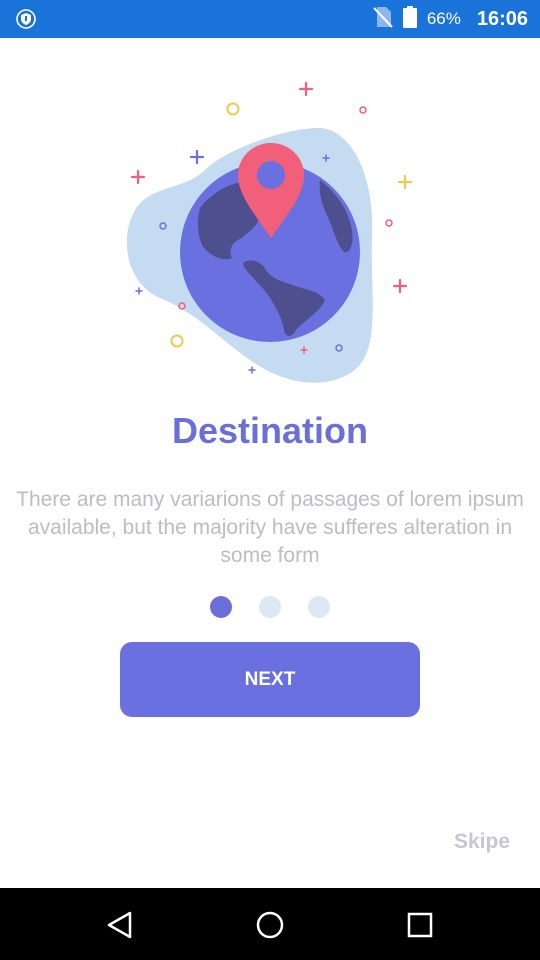 Image resolution: width=540 pixels, height=960 pixels. I want to click on recents-icon, so click(420, 925).